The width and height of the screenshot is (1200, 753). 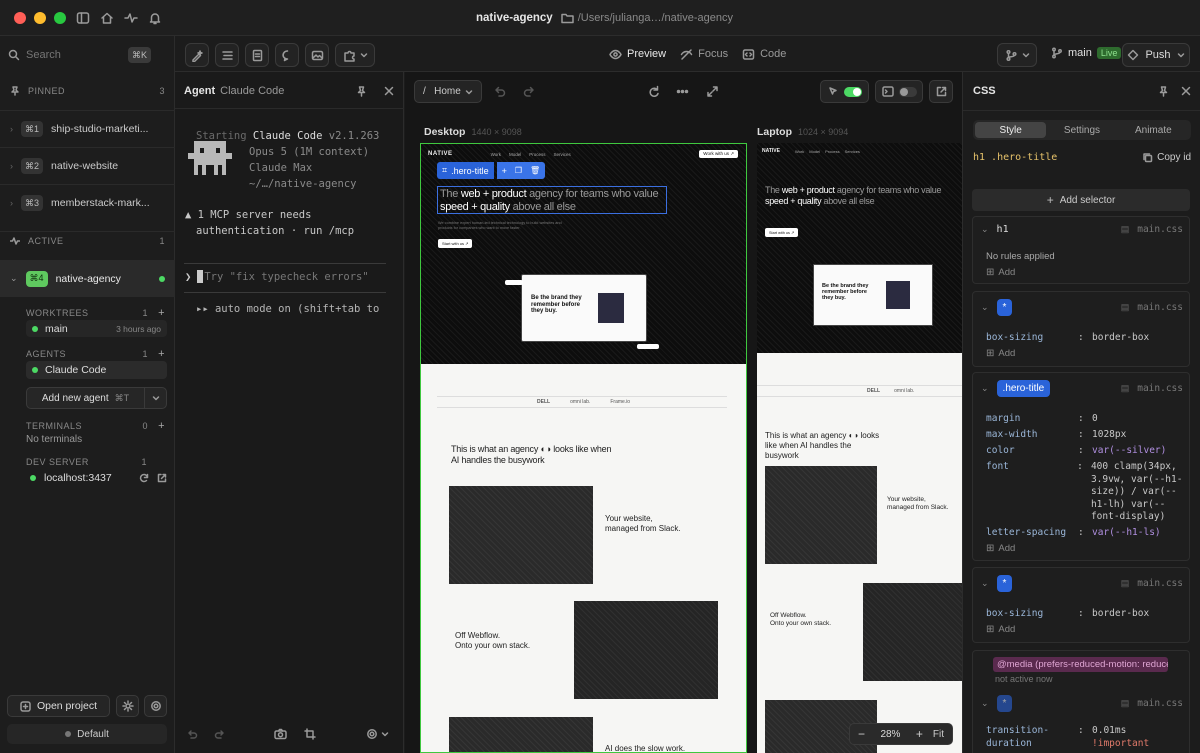 I want to click on element-selection-toolbar: ⌗ .hero-title + ❐ 🗑, so click(x=491, y=170).